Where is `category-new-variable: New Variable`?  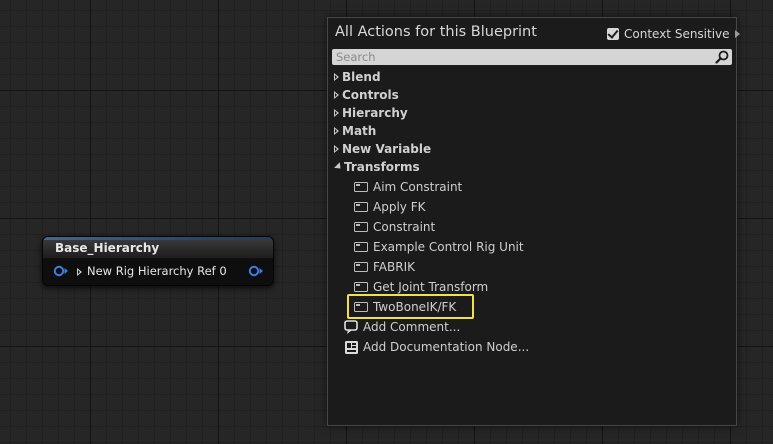
category-new-variable: New Variable is located at coordinates (382, 149).